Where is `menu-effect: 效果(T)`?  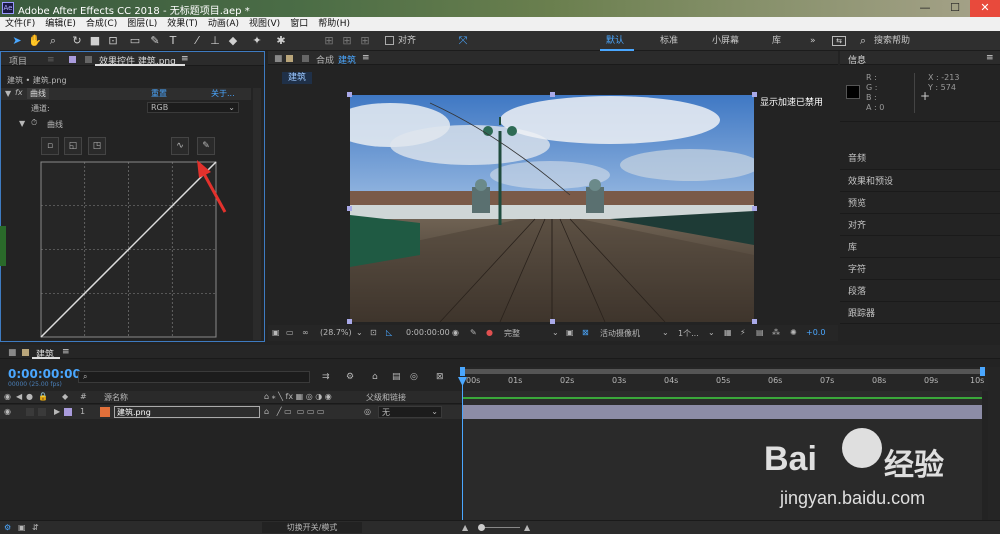
menu-effect: 效果(T) is located at coordinates (182, 24).